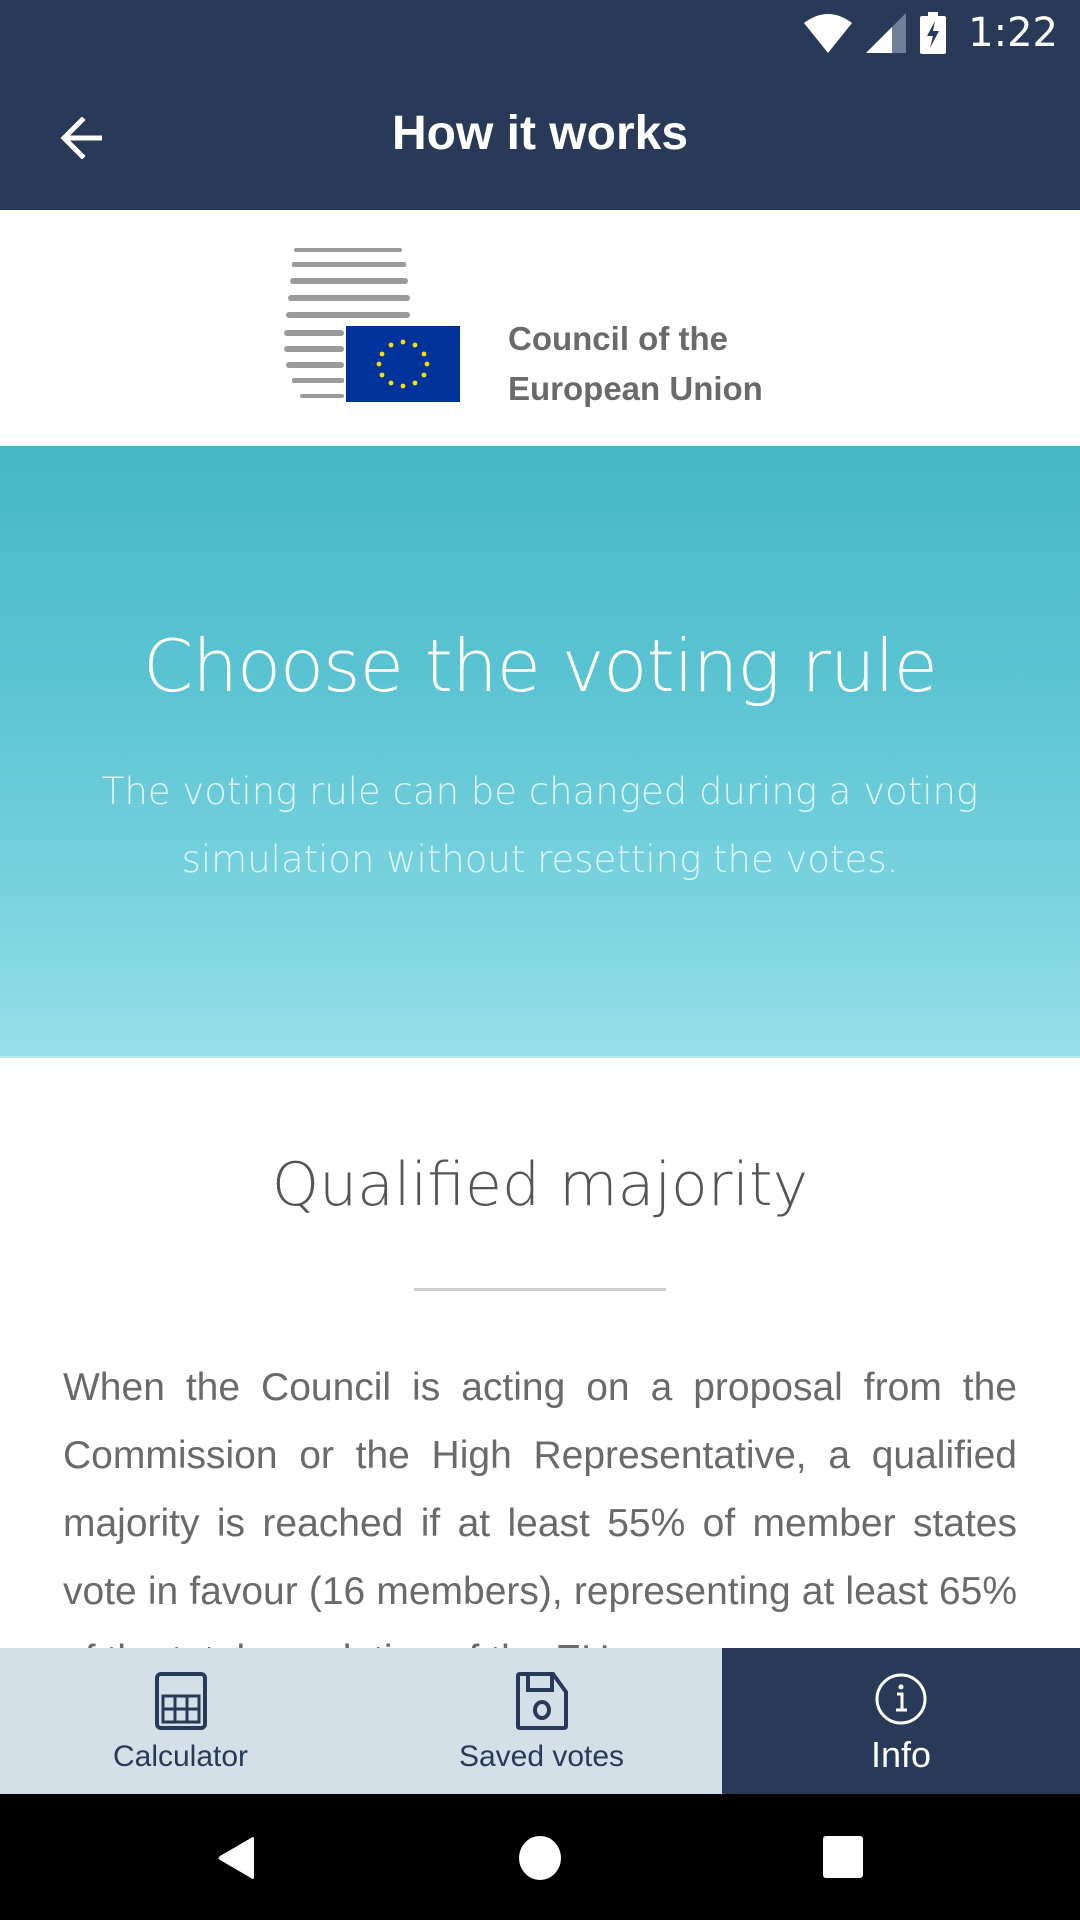  What do you see at coordinates (901, 1699) in the screenshot?
I see `info-icon` at bounding box center [901, 1699].